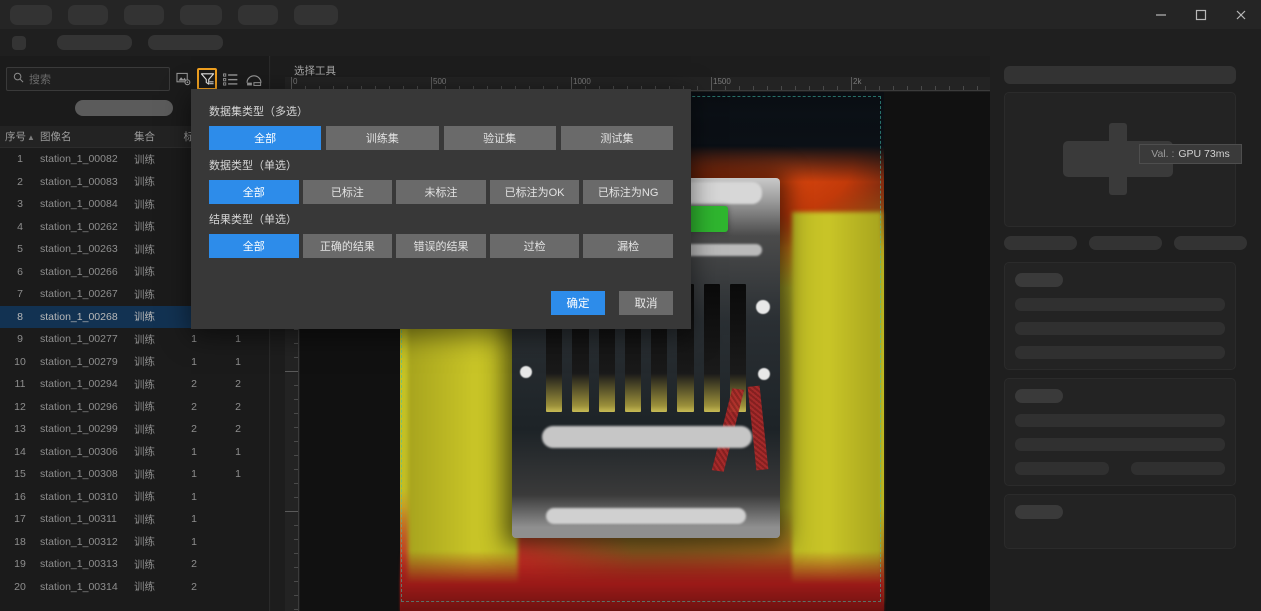 Image resolution: width=1261 pixels, height=611 pixels. Describe the element at coordinates (20, 181) in the screenshot. I see `cell-index: 2` at that location.